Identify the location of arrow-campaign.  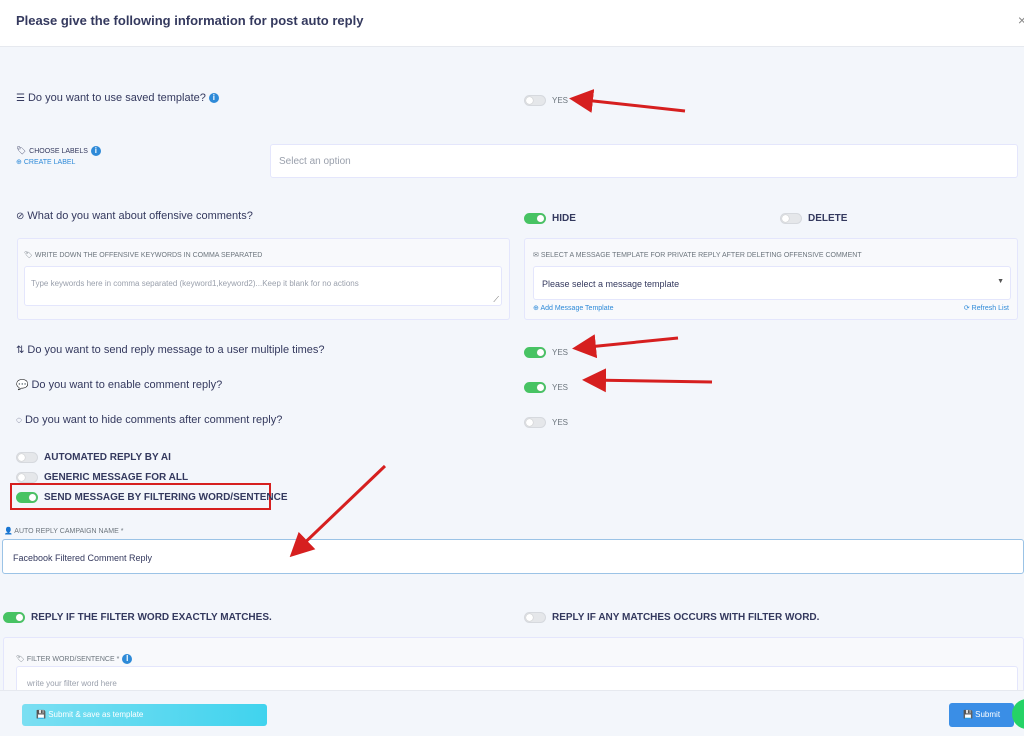
(338, 511).